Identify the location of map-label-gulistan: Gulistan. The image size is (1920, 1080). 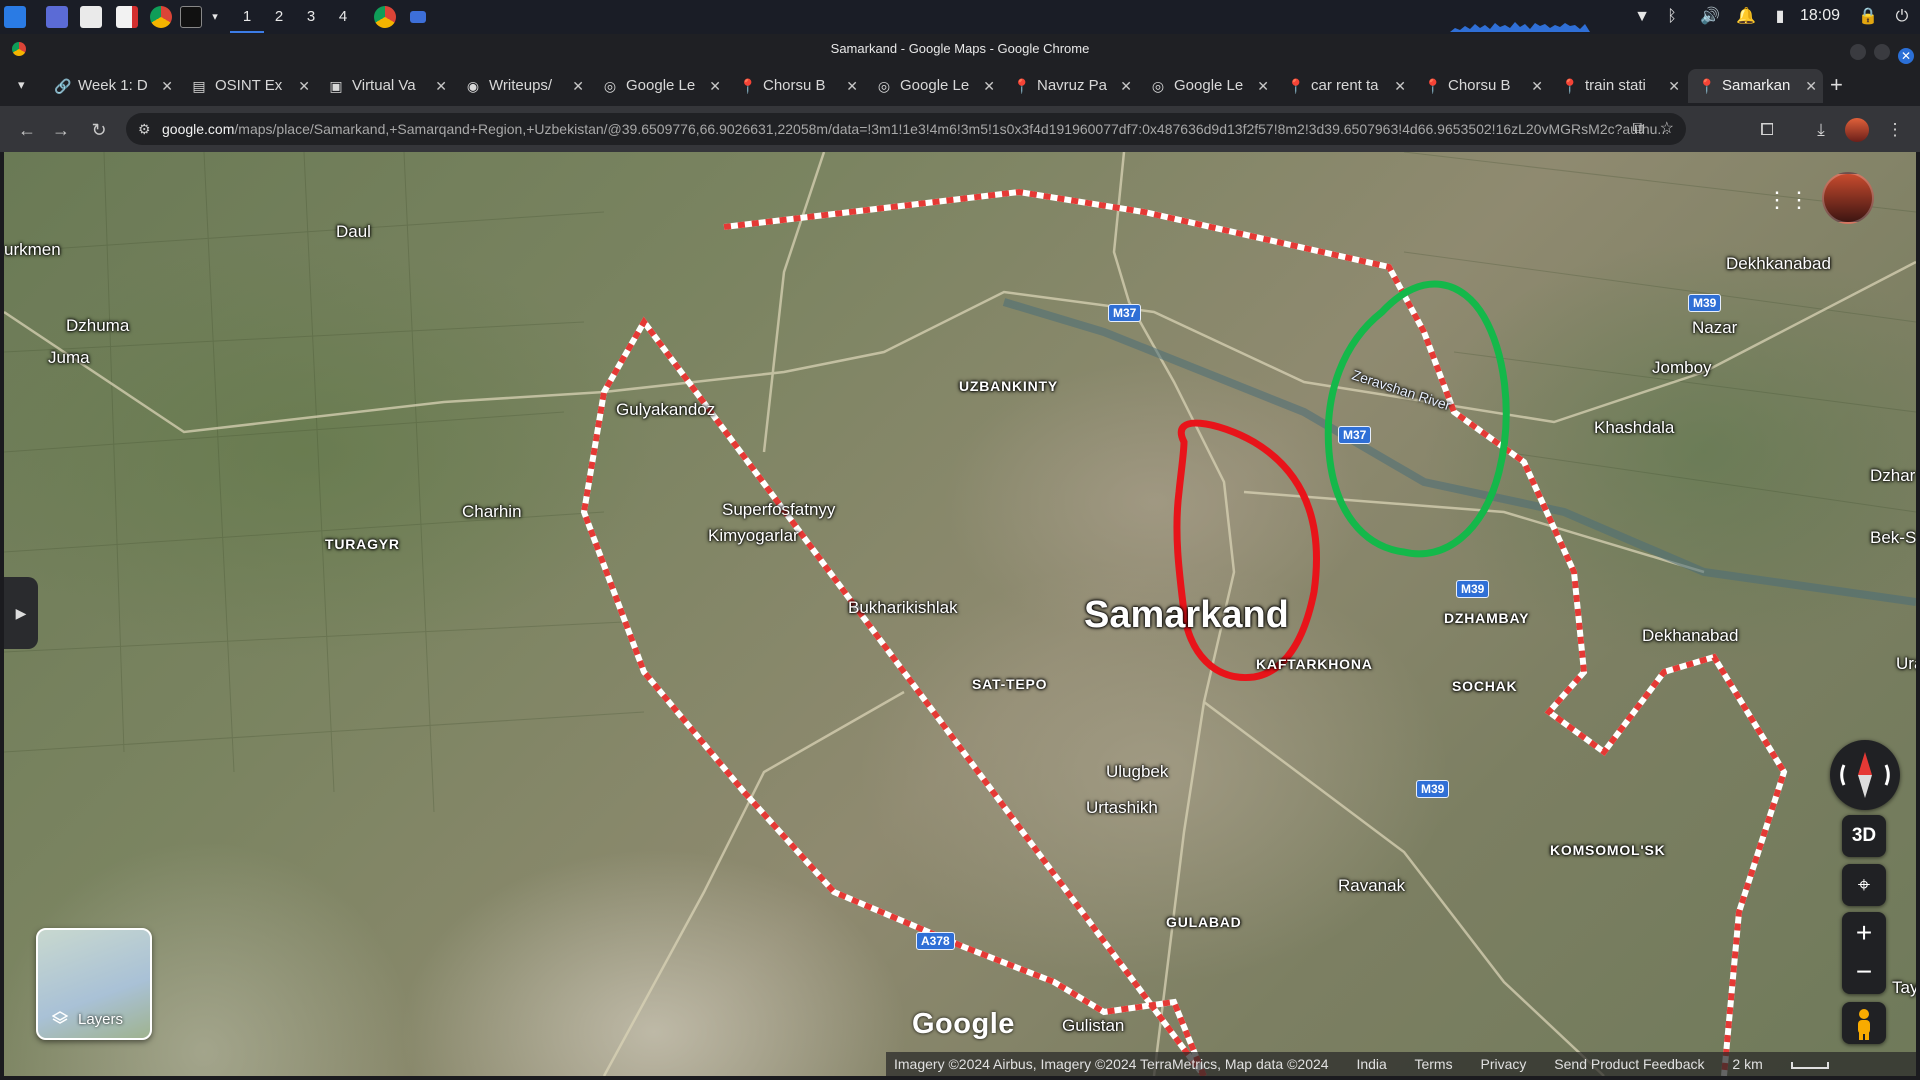
(1093, 1026).